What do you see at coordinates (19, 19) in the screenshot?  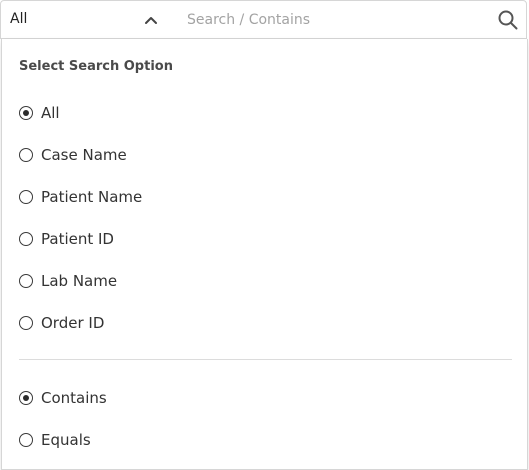 I see `search-scope-value: All` at bounding box center [19, 19].